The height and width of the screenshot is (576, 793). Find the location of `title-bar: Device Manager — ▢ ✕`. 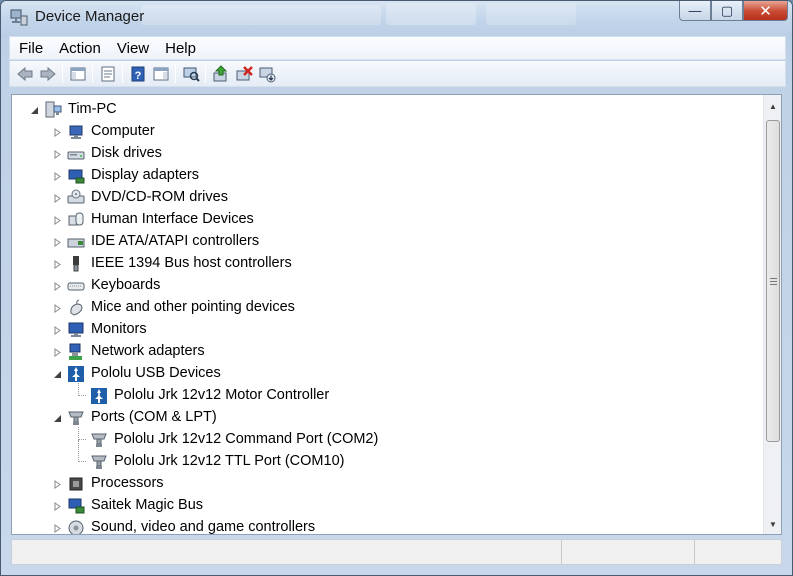

title-bar: Device Manager — ▢ ✕ is located at coordinates (396, 17).